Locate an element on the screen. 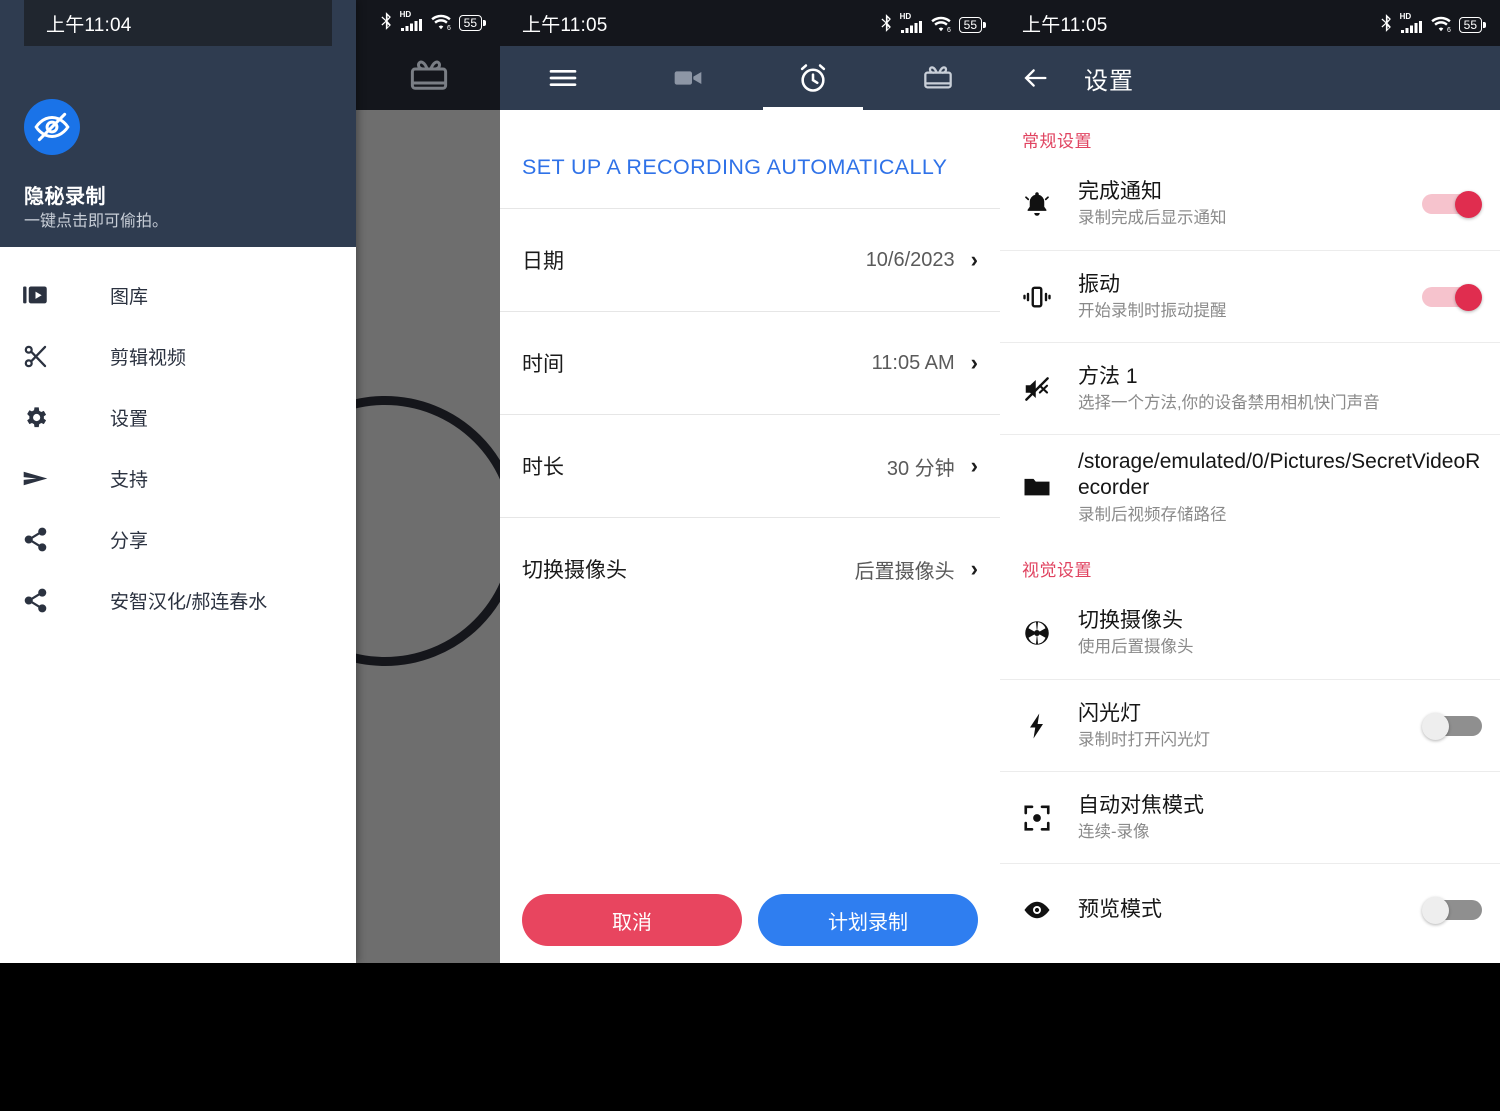 Image resolution: width=1500 pixels, height=1111 pixels. setting-text: 闪光灯 录制时打开闪光灯 is located at coordinates (1250, 726).